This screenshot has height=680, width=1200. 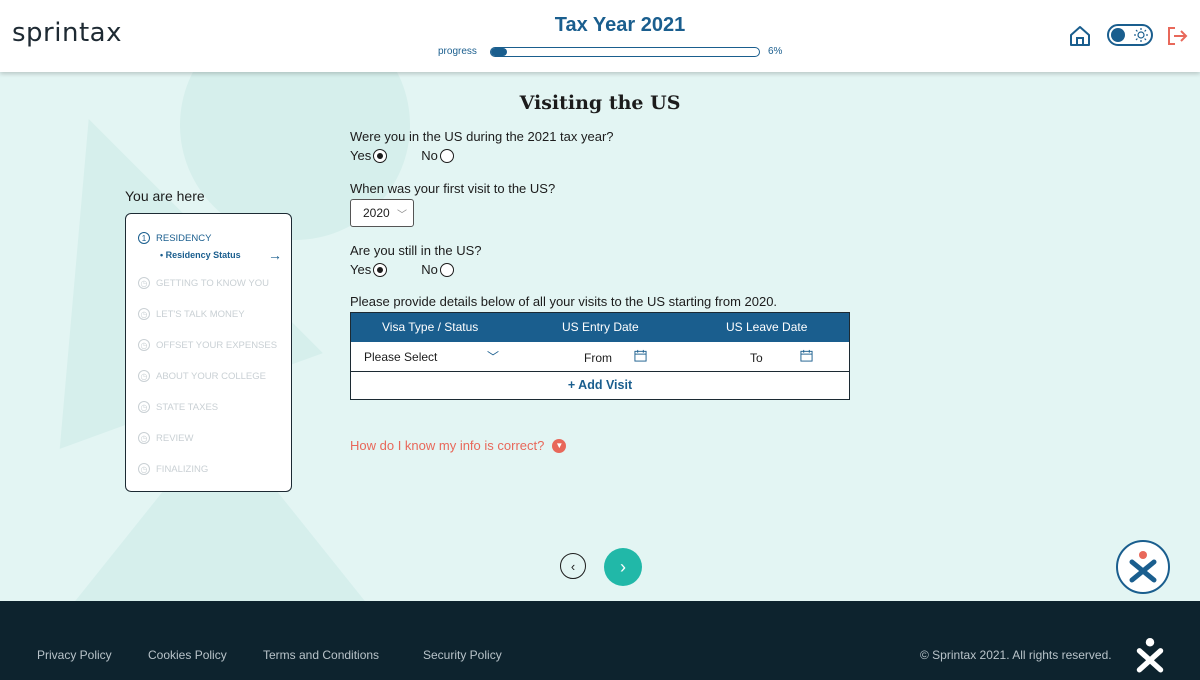 What do you see at coordinates (165, 196) in the screenshot?
I see `you-are-here-heading: You are here` at bounding box center [165, 196].